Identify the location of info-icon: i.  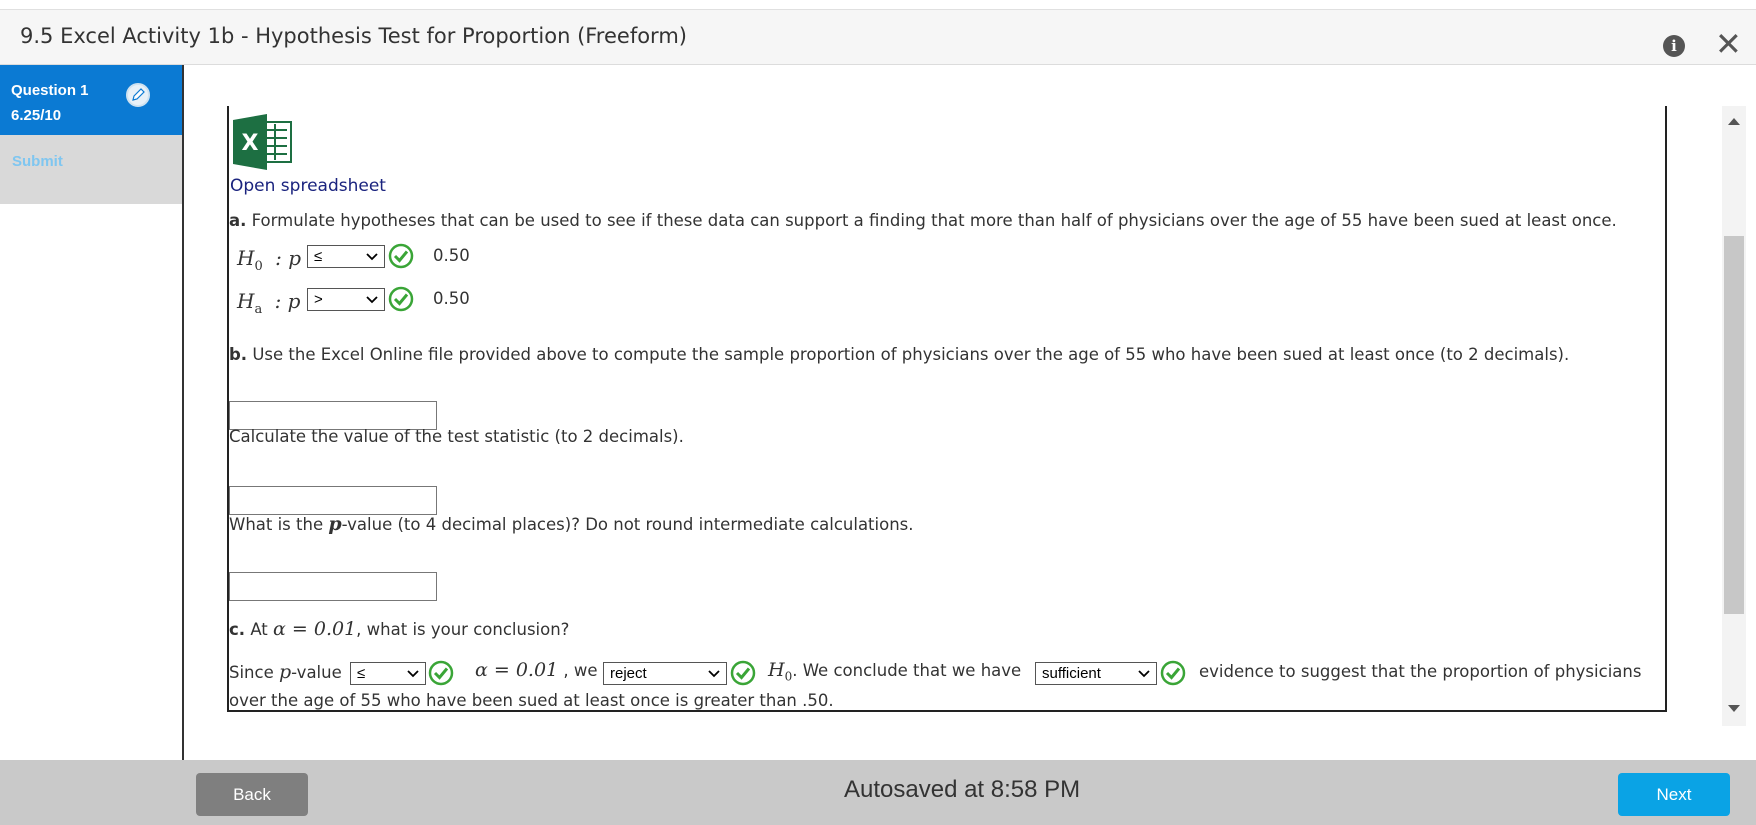
(1674, 46).